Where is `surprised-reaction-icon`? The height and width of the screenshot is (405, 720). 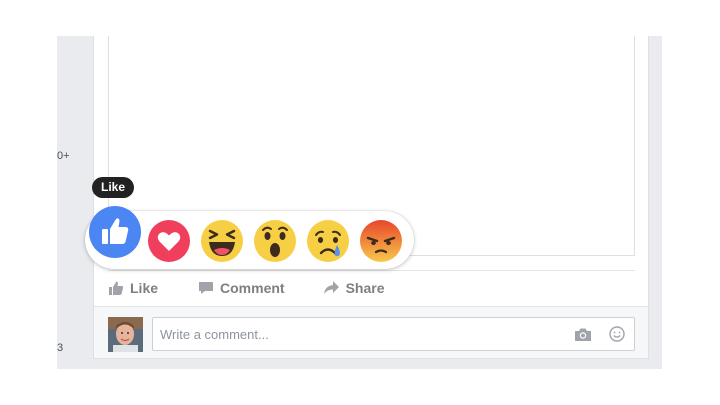
surprised-reaction-icon is located at coordinates (275, 241).